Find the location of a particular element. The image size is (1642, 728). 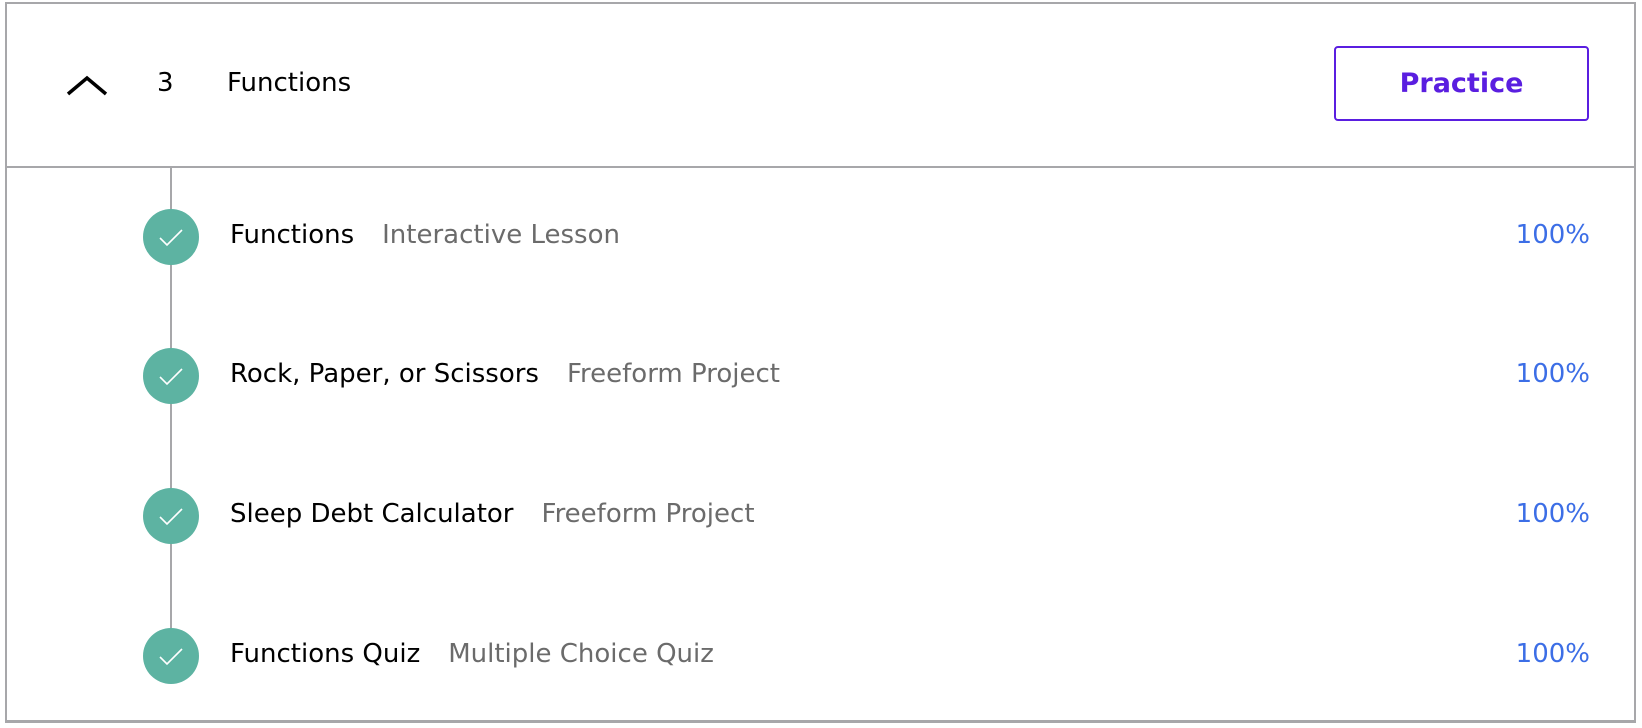

list-item: Functions Interactive Lesson 100% is located at coordinates (820, 237).